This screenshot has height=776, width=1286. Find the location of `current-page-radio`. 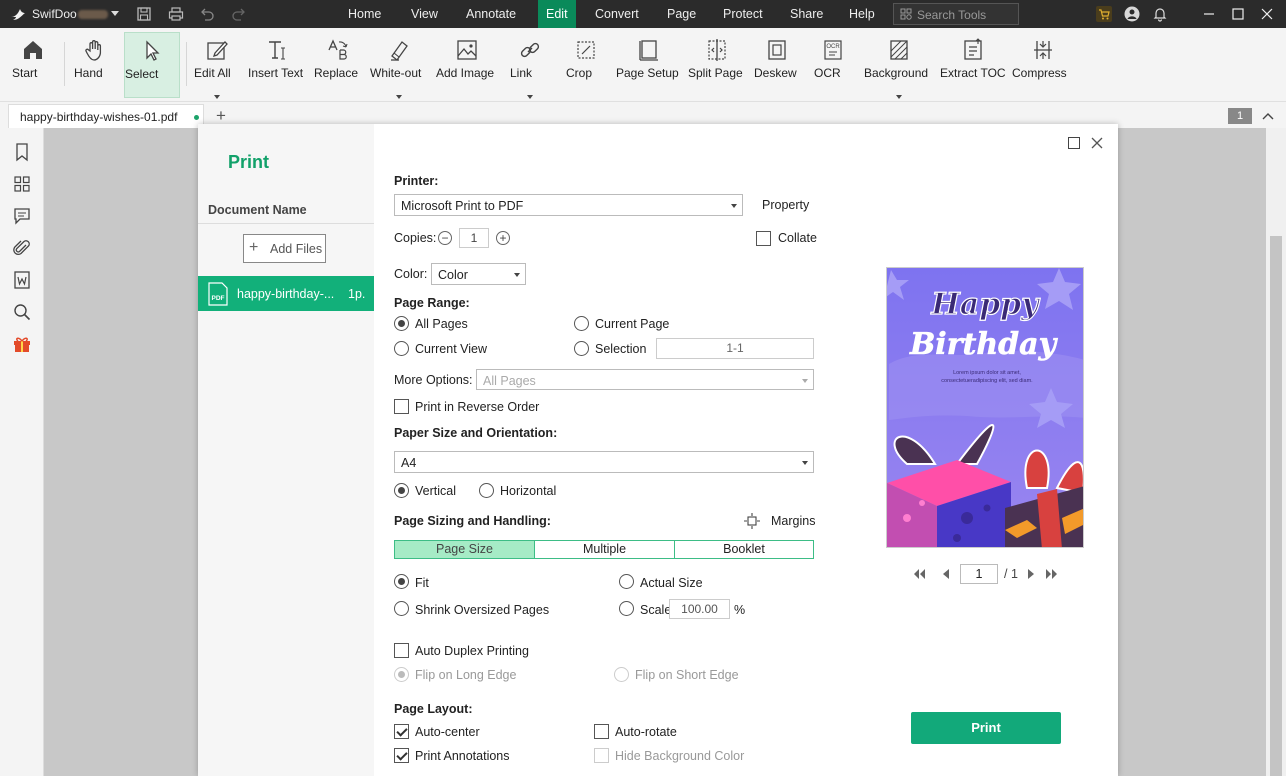

current-page-radio is located at coordinates (581, 323).